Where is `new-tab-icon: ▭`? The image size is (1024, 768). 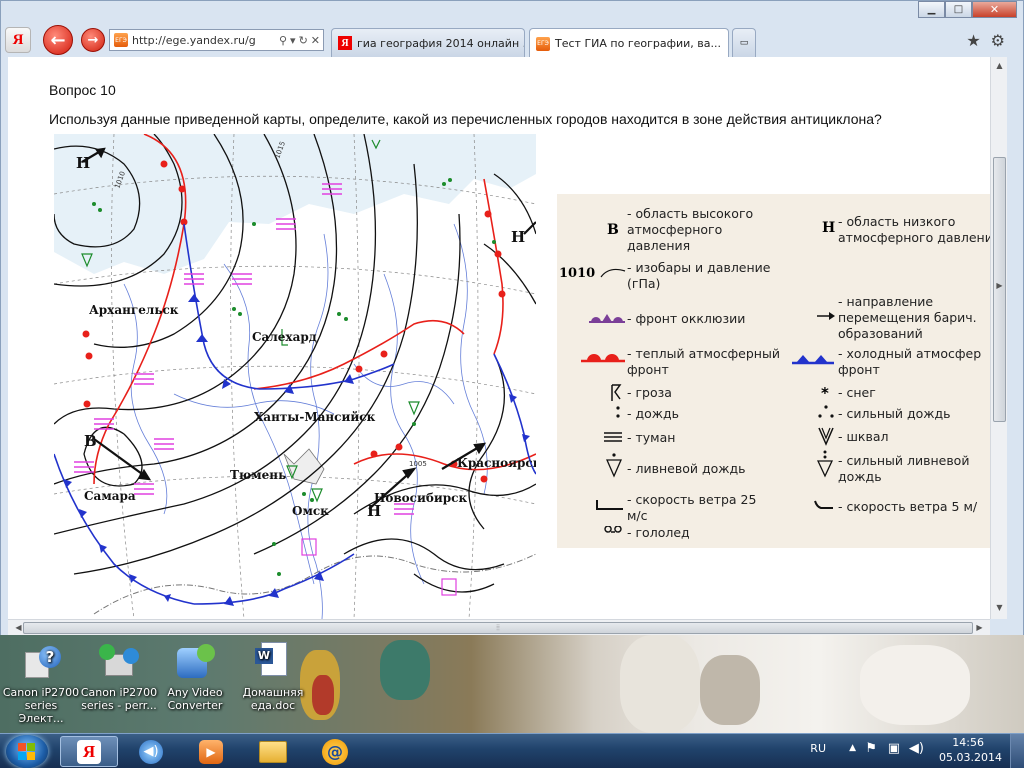 new-tab-icon: ▭ is located at coordinates (744, 43).